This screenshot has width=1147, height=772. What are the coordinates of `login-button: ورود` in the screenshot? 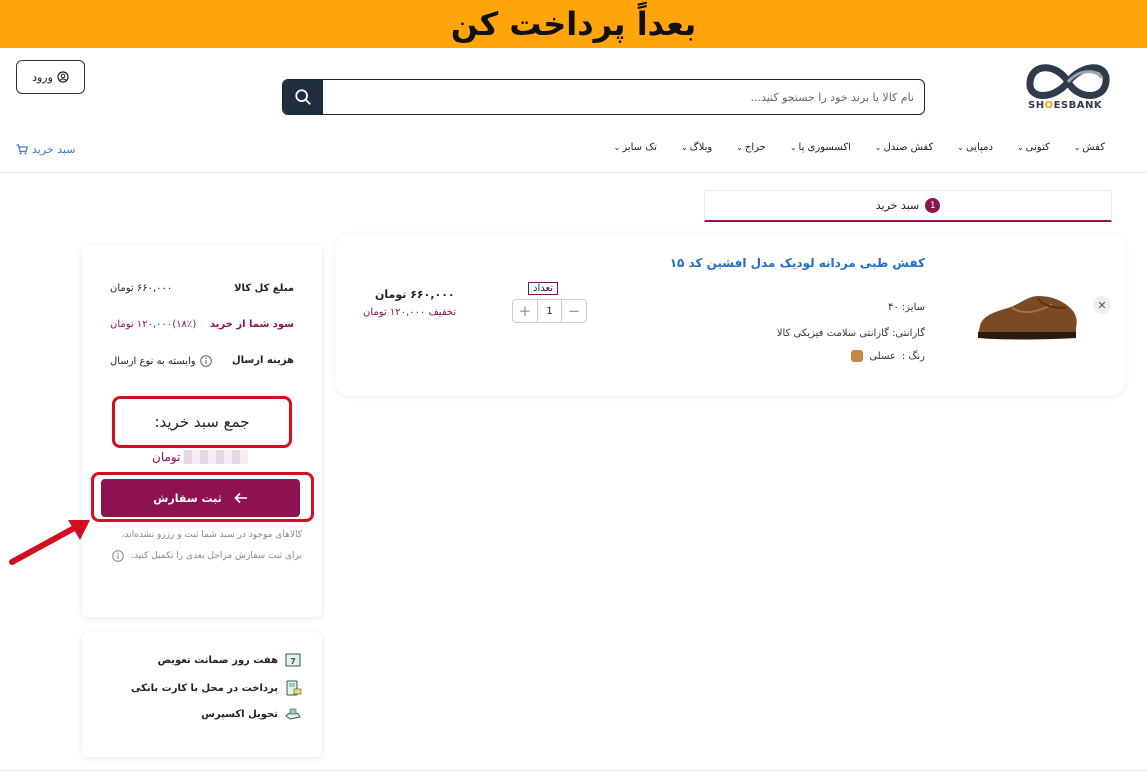 It's located at (50, 77).